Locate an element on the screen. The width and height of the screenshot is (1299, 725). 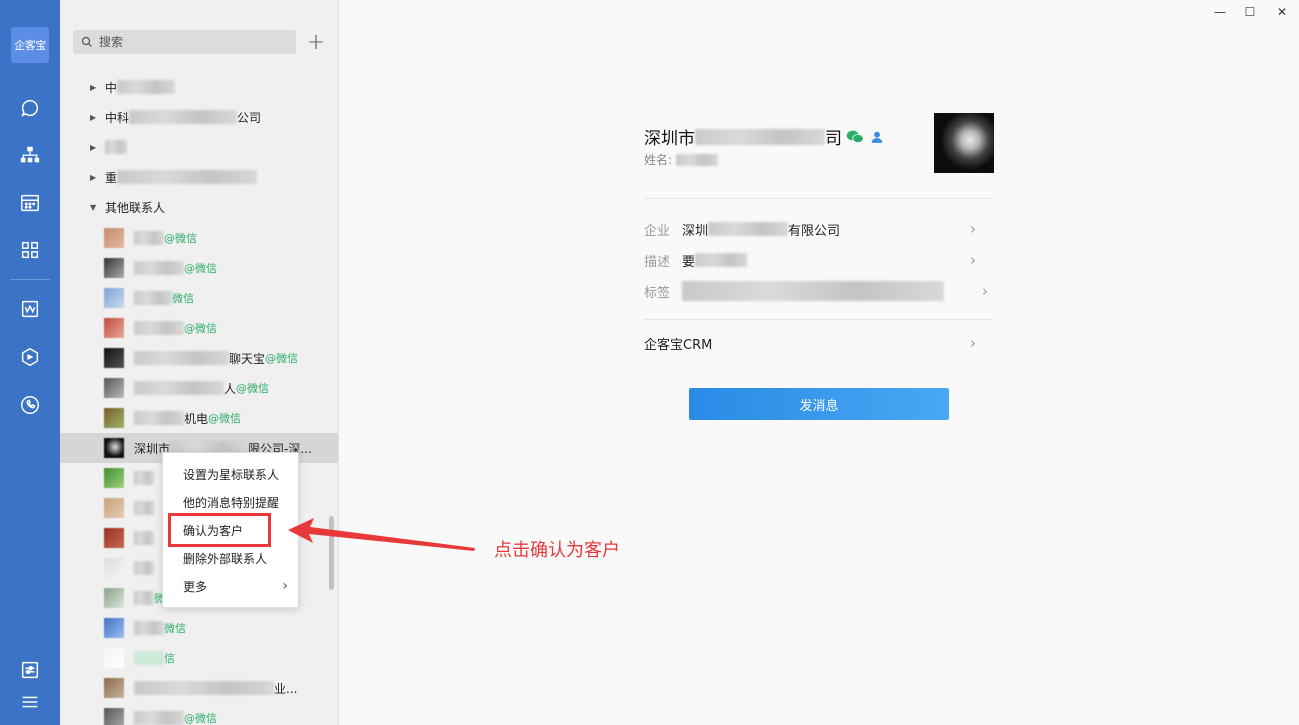
crm-row: 企客宝CRM › is located at coordinates (819, 343).